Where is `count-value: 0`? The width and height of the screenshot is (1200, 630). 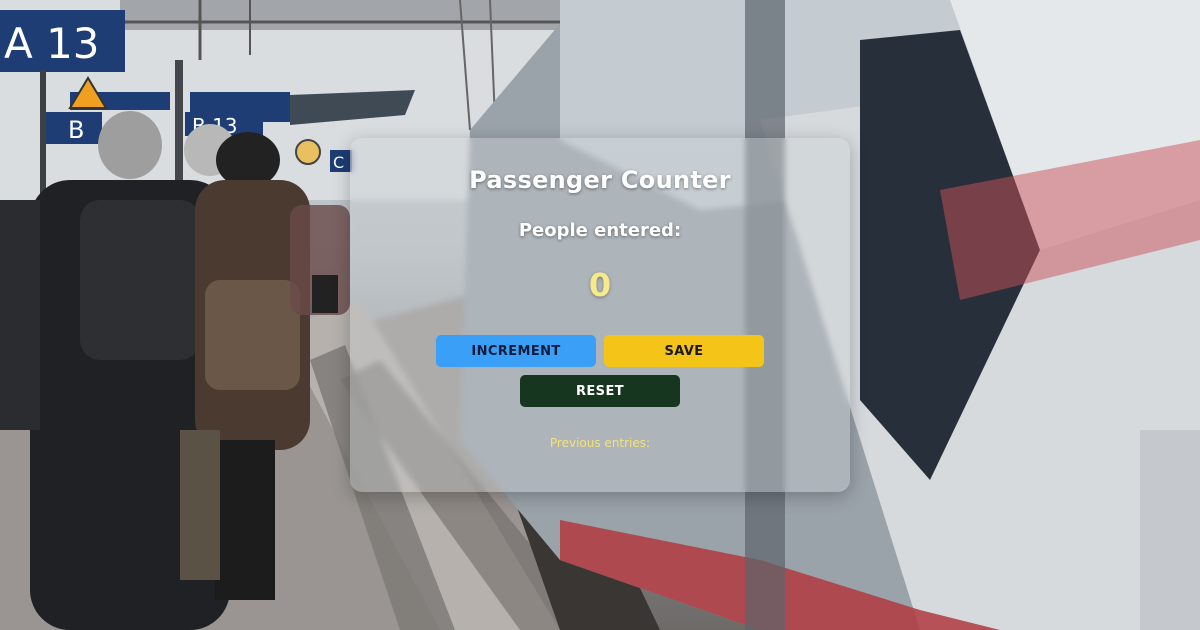
count-value: 0 is located at coordinates (600, 285).